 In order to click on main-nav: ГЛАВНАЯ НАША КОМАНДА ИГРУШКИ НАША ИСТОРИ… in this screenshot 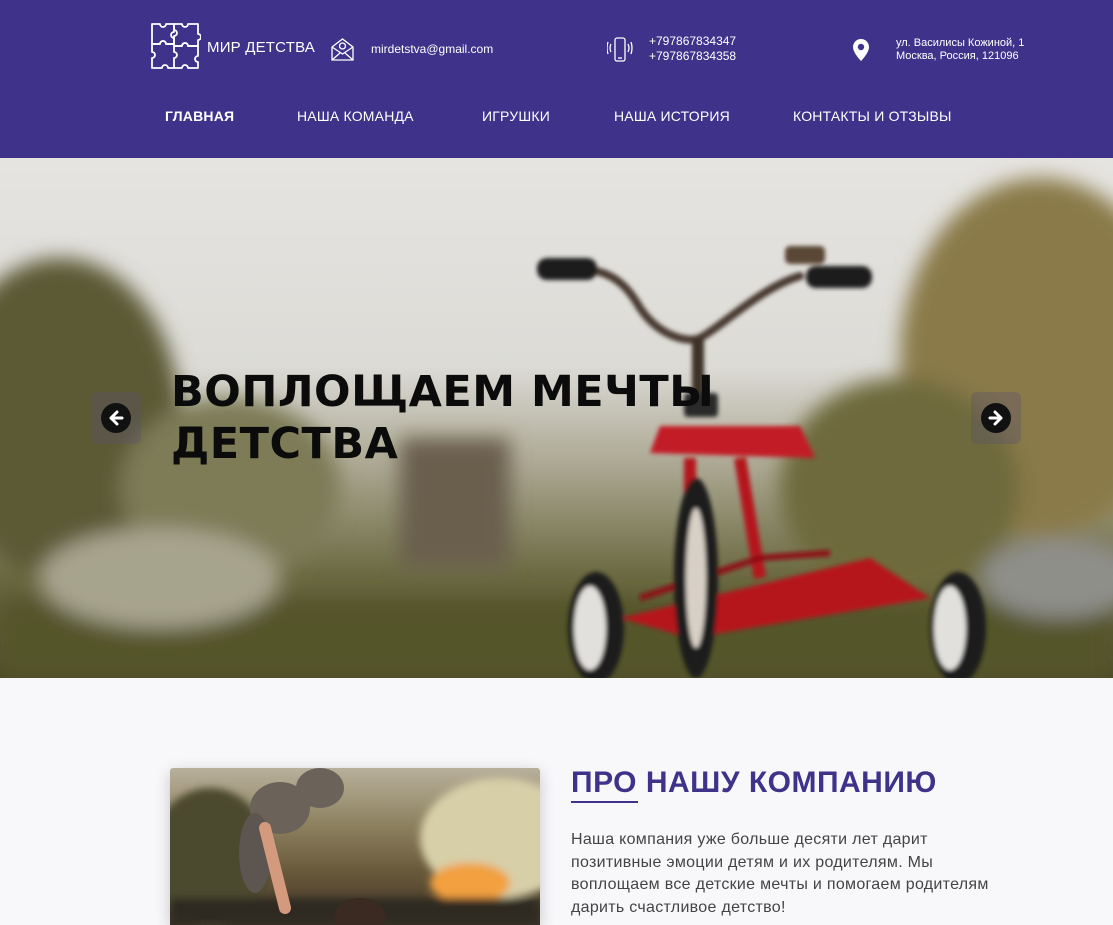, I will do `click(556, 119)`.